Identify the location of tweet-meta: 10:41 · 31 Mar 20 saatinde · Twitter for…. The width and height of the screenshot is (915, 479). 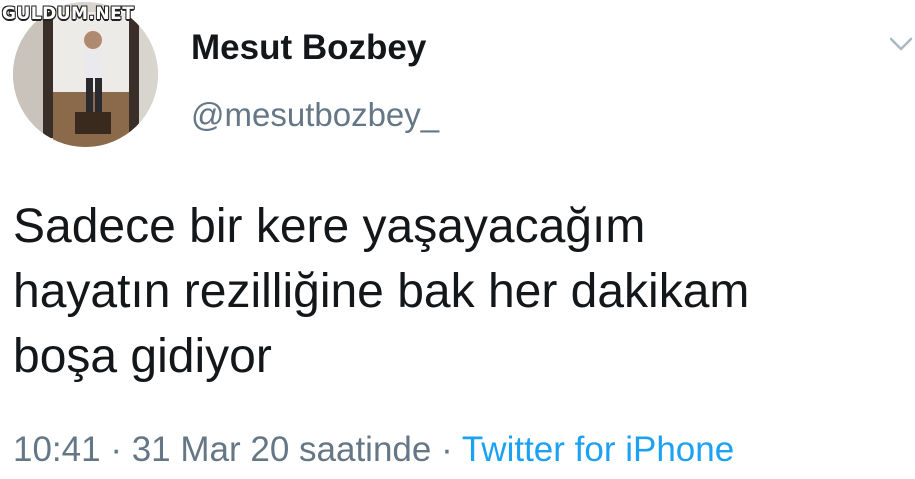
(373, 450).